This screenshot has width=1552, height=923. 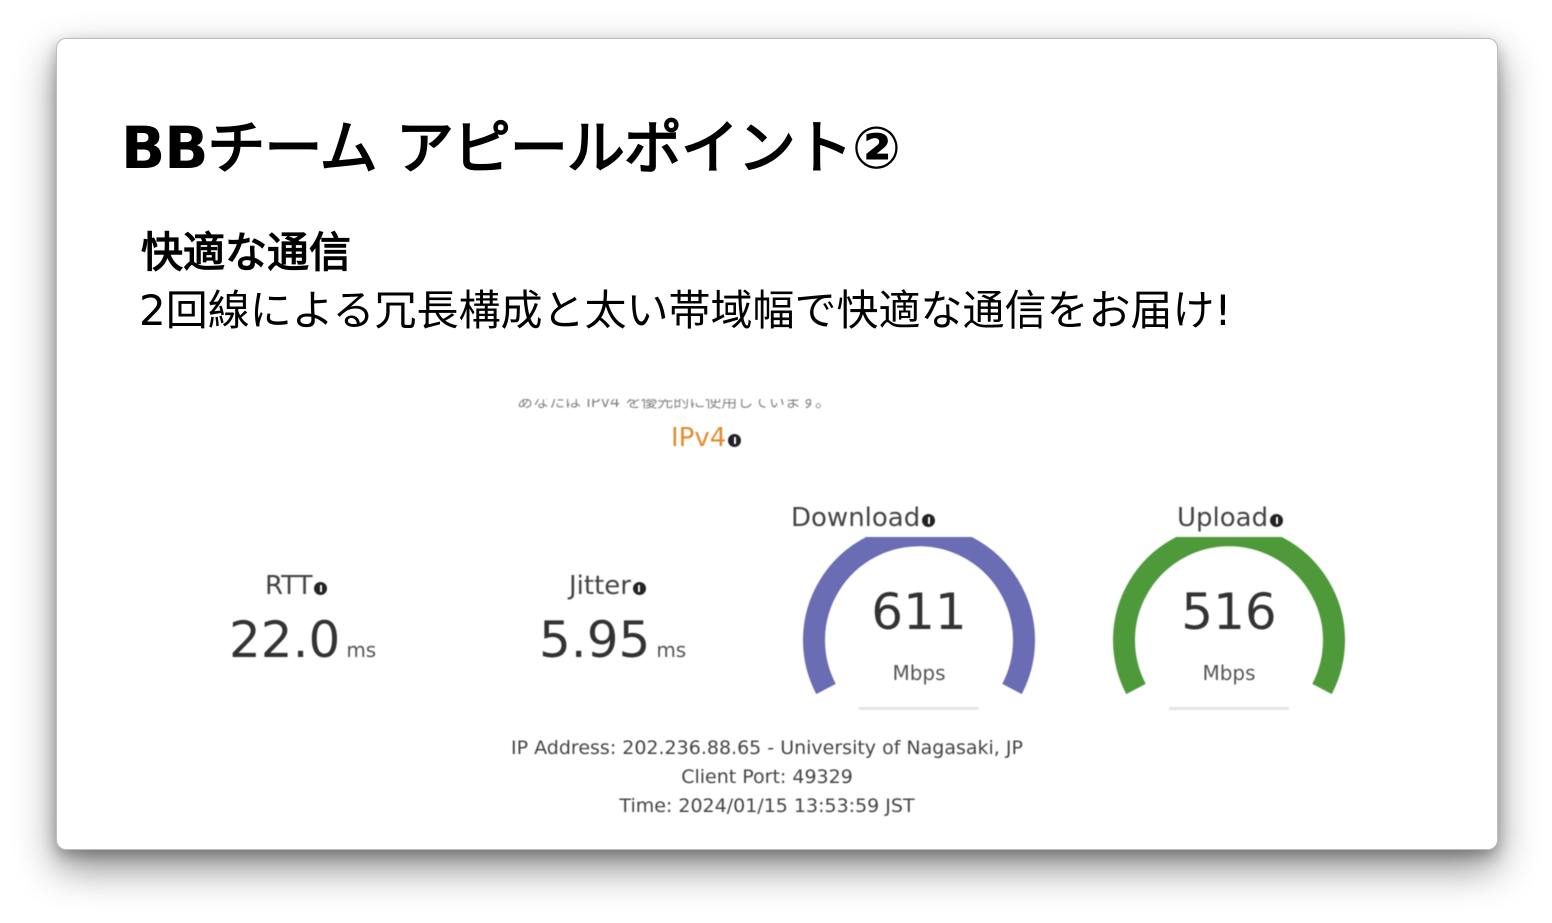 I want to click on download-divider, so click(x=919, y=708).